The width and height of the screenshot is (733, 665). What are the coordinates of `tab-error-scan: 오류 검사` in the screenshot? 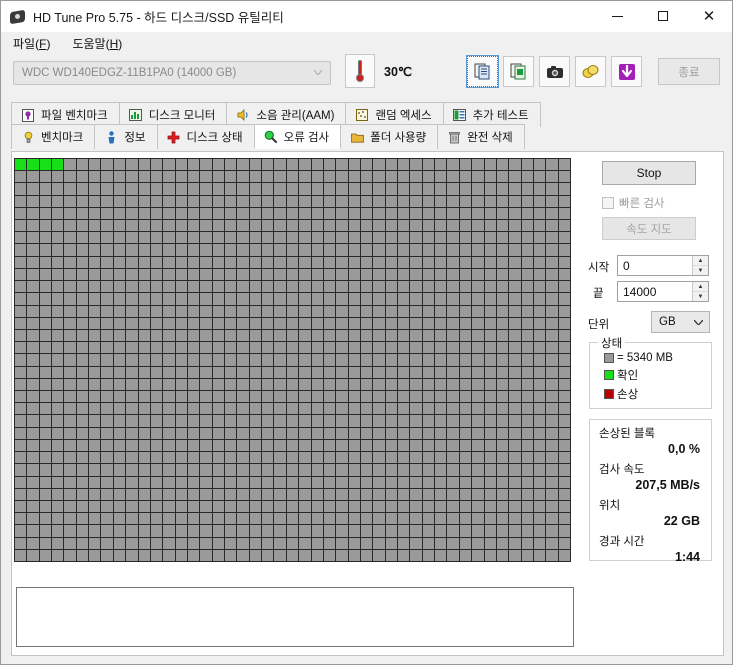 It's located at (297, 136).